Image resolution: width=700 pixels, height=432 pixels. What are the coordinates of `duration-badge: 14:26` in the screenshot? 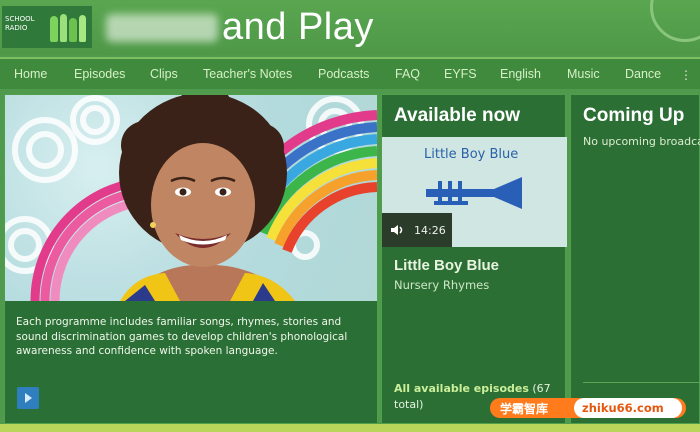 It's located at (417, 230).